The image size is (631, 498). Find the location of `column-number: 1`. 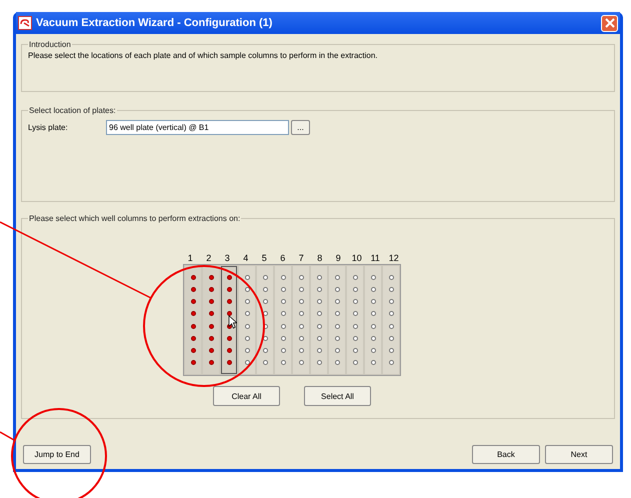

column-number: 1 is located at coordinates (190, 258).